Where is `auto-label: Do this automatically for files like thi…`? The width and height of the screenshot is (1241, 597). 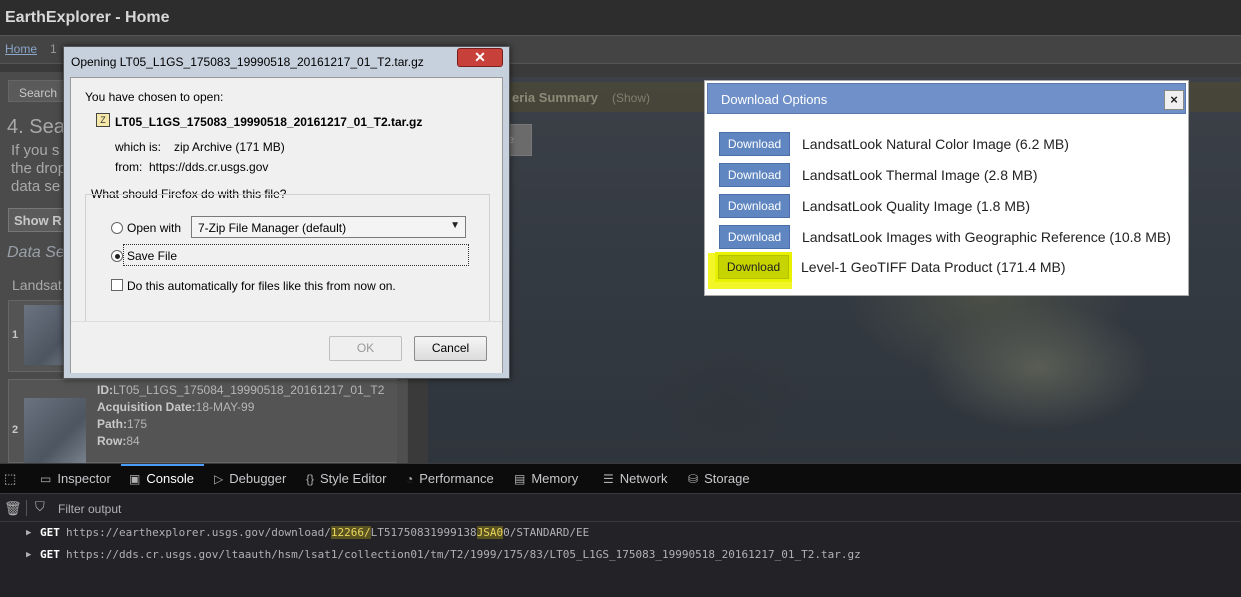 auto-label: Do this automatically for files like thi… is located at coordinates (261, 286).